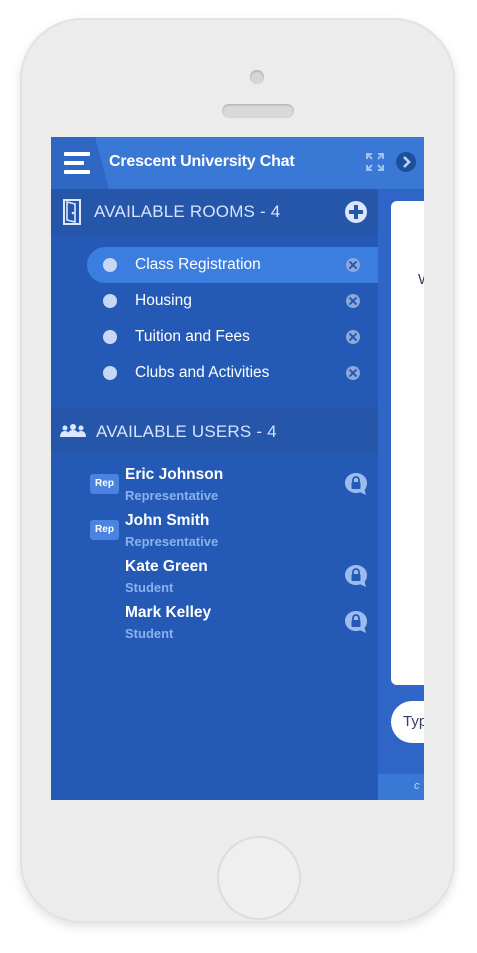 The height and width of the screenshot is (953, 477). Describe the element at coordinates (186, 431) in the screenshot. I see `users-header-title: AVAILABLE USERS - 4` at that location.